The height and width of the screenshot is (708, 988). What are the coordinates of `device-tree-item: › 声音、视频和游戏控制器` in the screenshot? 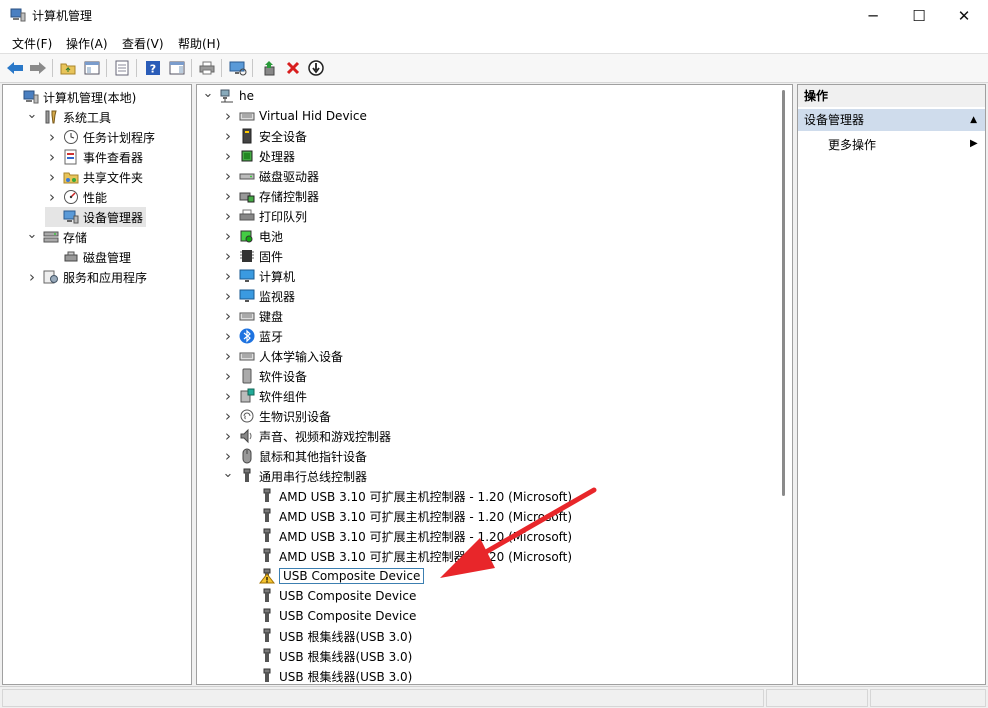 It's located at (306, 436).